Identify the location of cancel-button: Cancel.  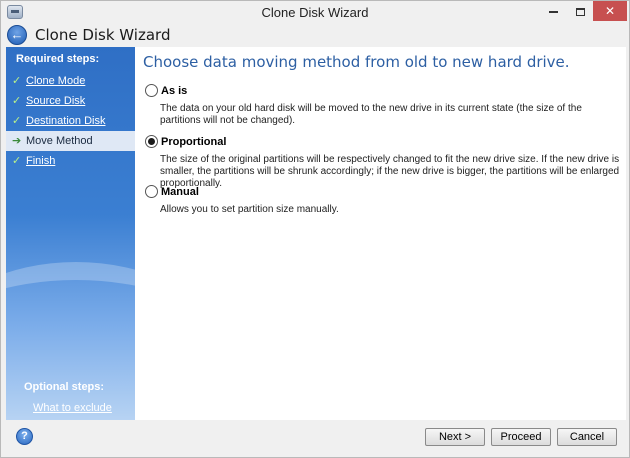
(587, 437).